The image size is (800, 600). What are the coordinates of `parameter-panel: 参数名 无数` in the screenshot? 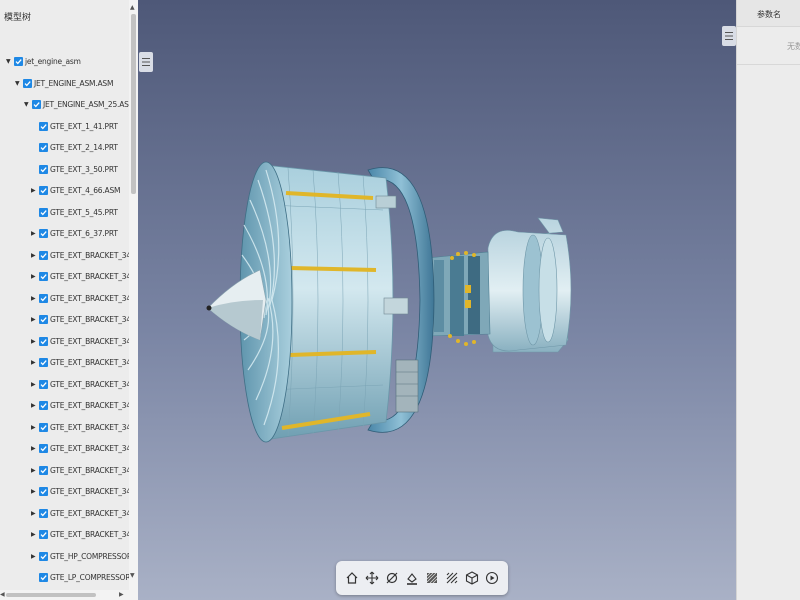 It's located at (768, 300).